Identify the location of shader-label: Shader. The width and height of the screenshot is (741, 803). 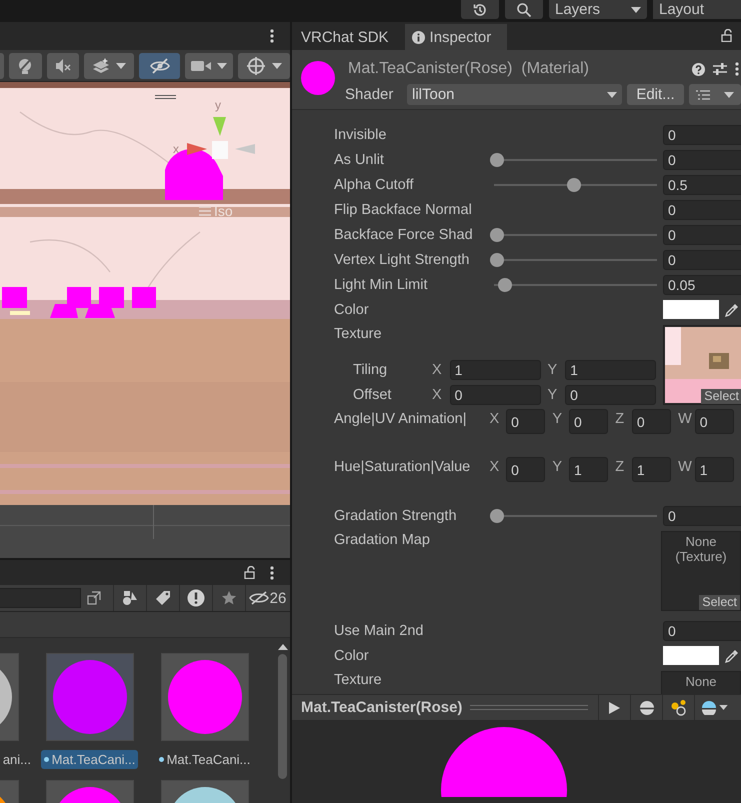
(369, 94).